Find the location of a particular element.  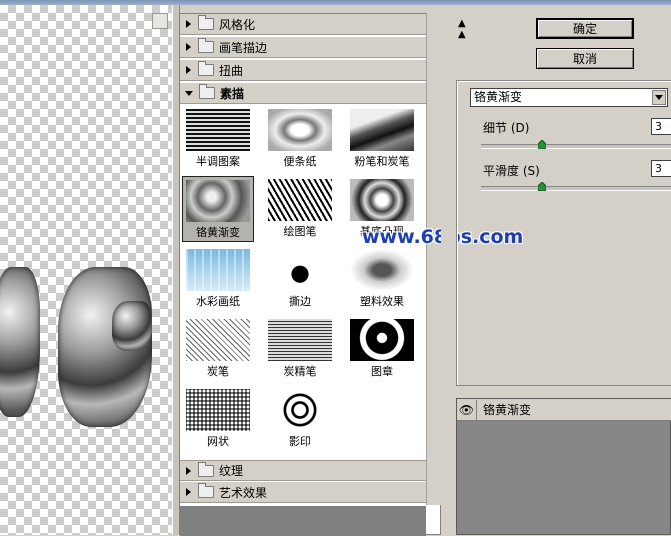

category-label: 艺术效果 is located at coordinates (243, 492).